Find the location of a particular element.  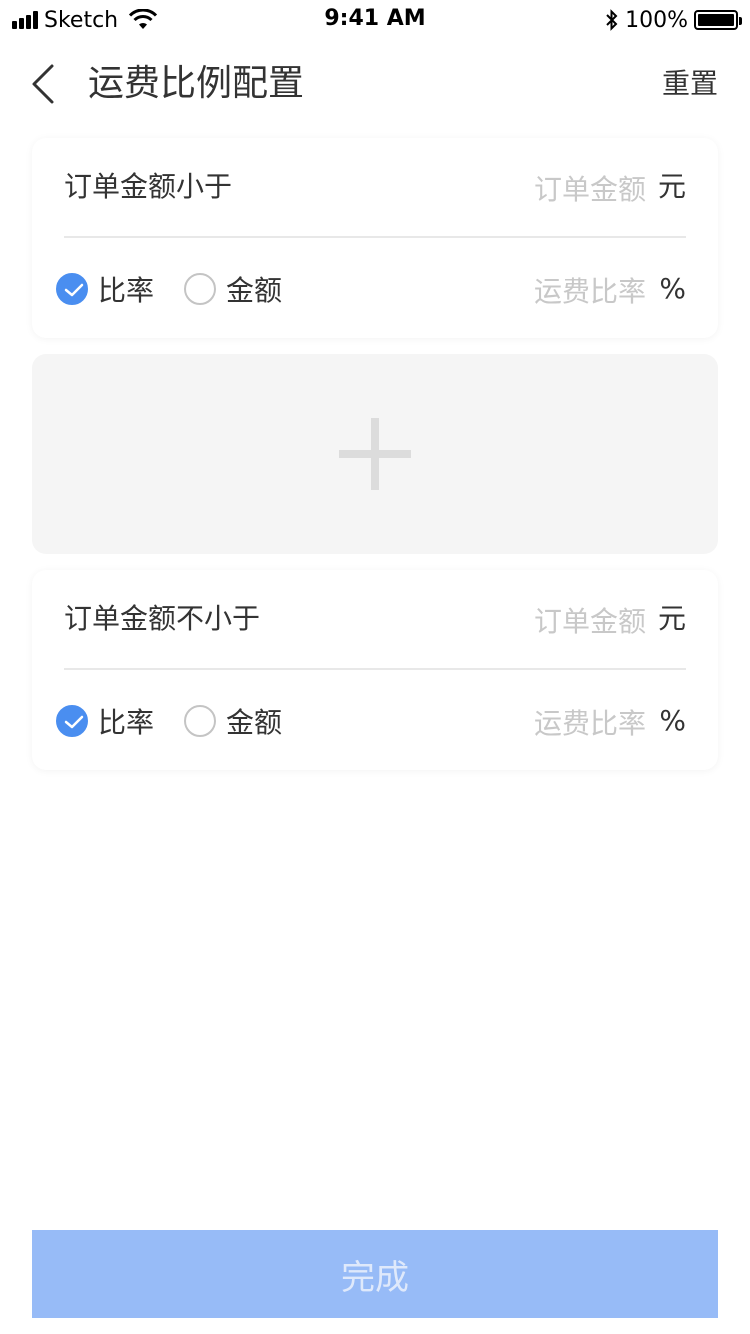

plus-icon is located at coordinates (375, 454).